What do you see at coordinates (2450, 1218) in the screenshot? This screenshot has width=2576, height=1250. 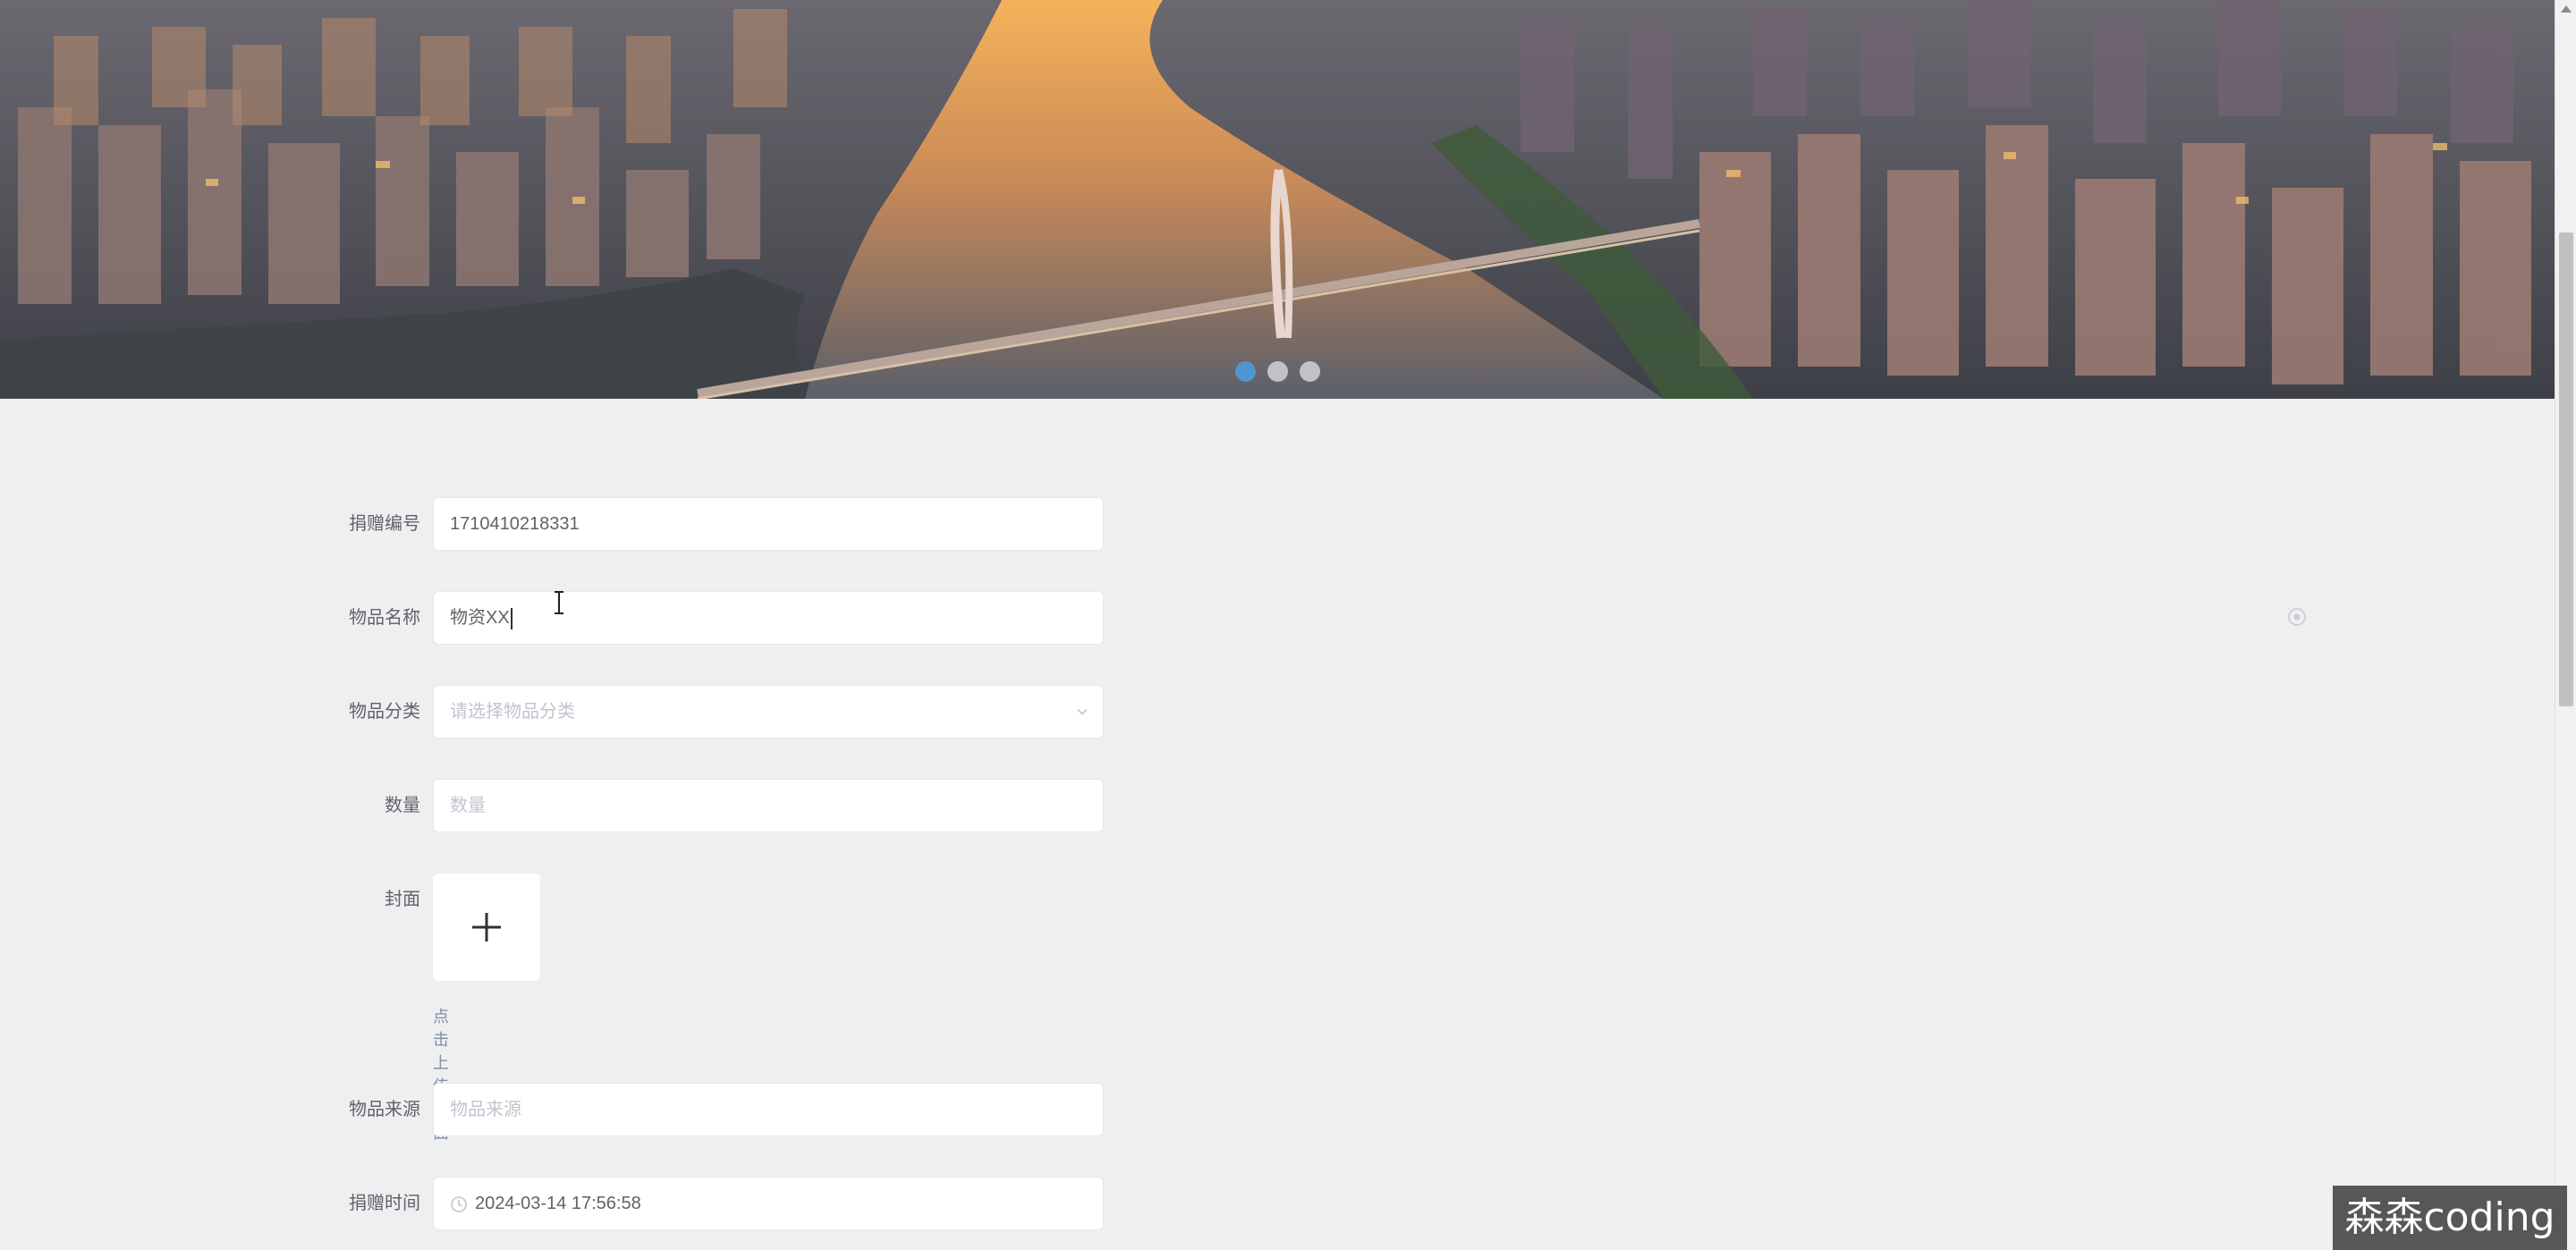 I see `watermark: 森森coding` at bounding box center [2450, 1218].